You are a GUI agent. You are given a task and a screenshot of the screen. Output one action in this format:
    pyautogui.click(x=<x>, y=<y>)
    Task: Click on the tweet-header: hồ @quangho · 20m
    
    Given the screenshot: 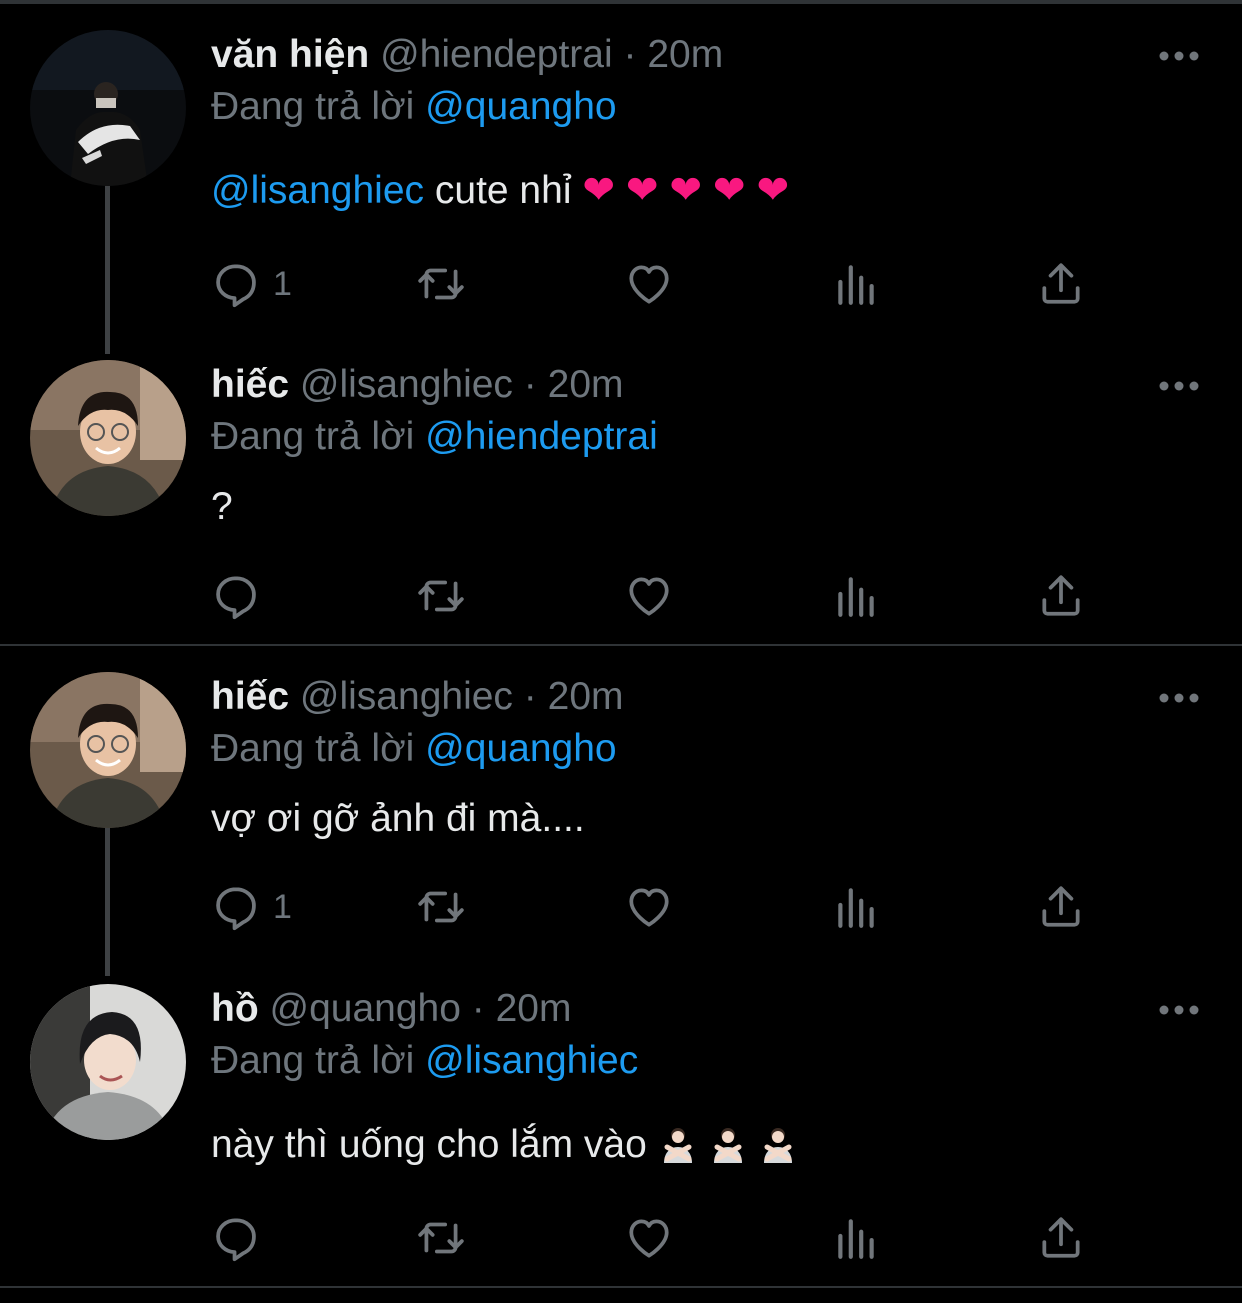 What is the action you would take?
    pyautogui.click(x=391, y=1009)
    